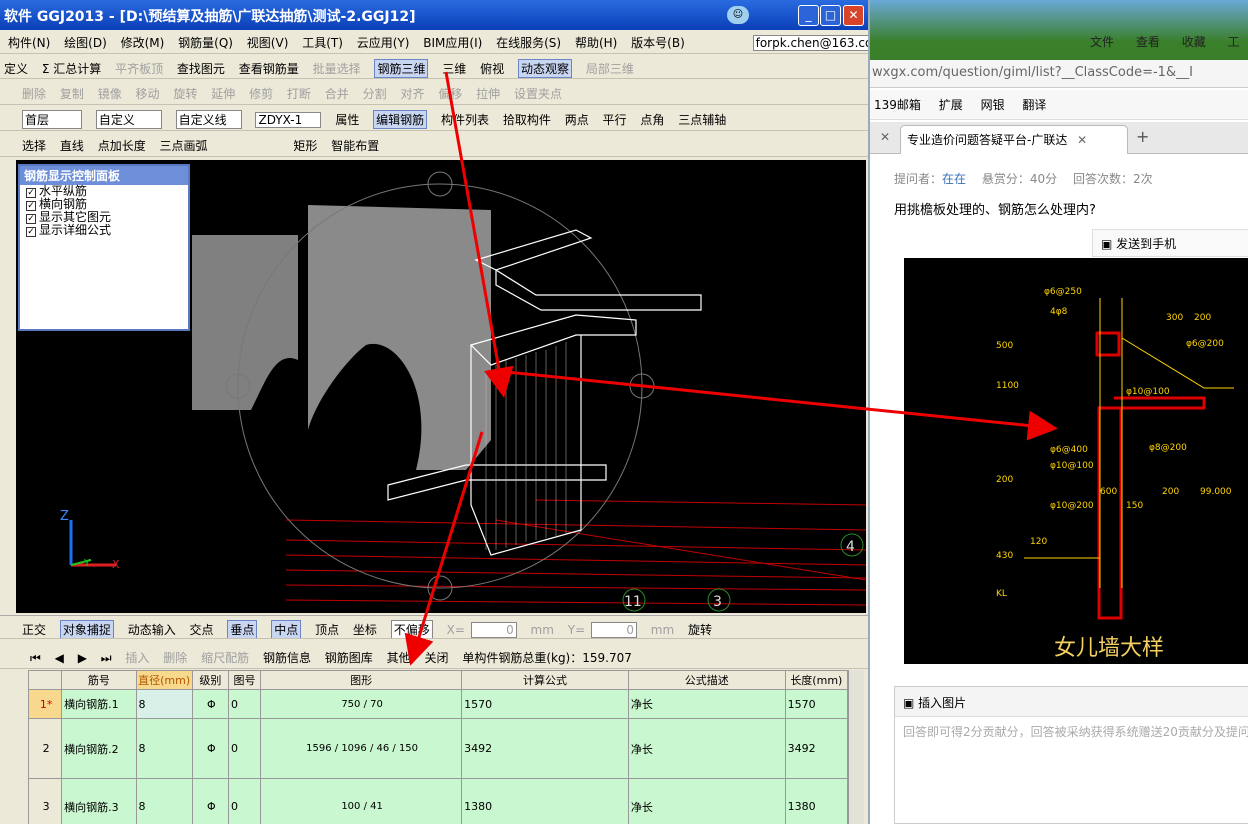 The image size is (1248, 824). I want to click on nav-next-icon: ▶, so click(82, 658).